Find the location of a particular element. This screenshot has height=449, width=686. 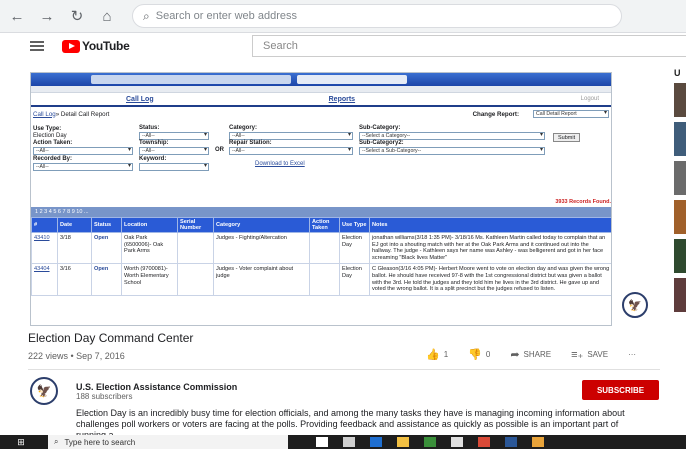

col-action: Action Taken is located at coordinates (324, 225).